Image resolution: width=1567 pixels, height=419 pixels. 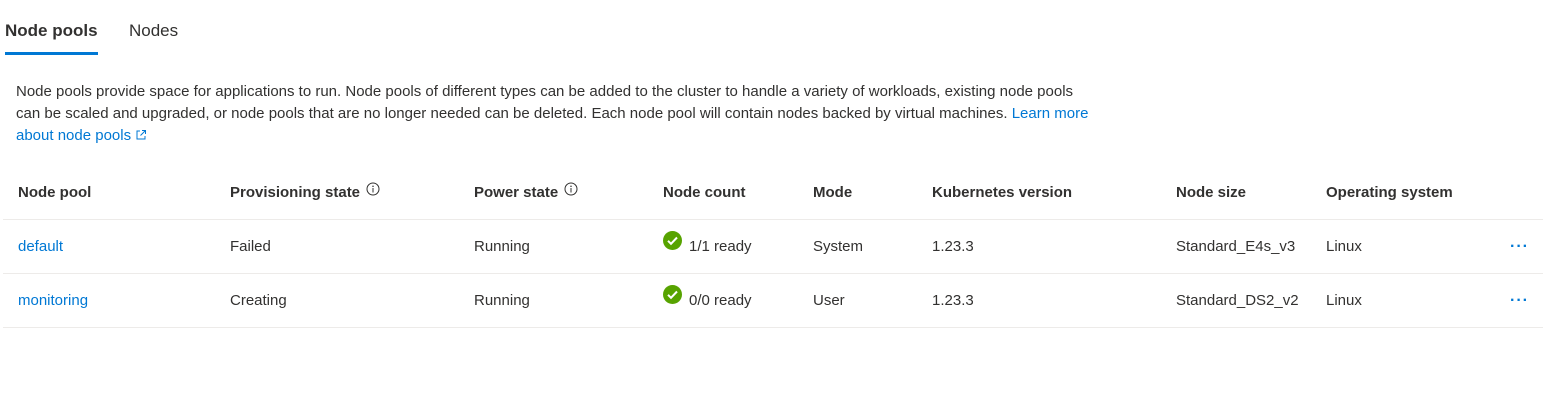 What do you see at coordinates (704, 192) in the screenshot?
I see `column-header-node-count: Node count` at bounding box center [704, 192].